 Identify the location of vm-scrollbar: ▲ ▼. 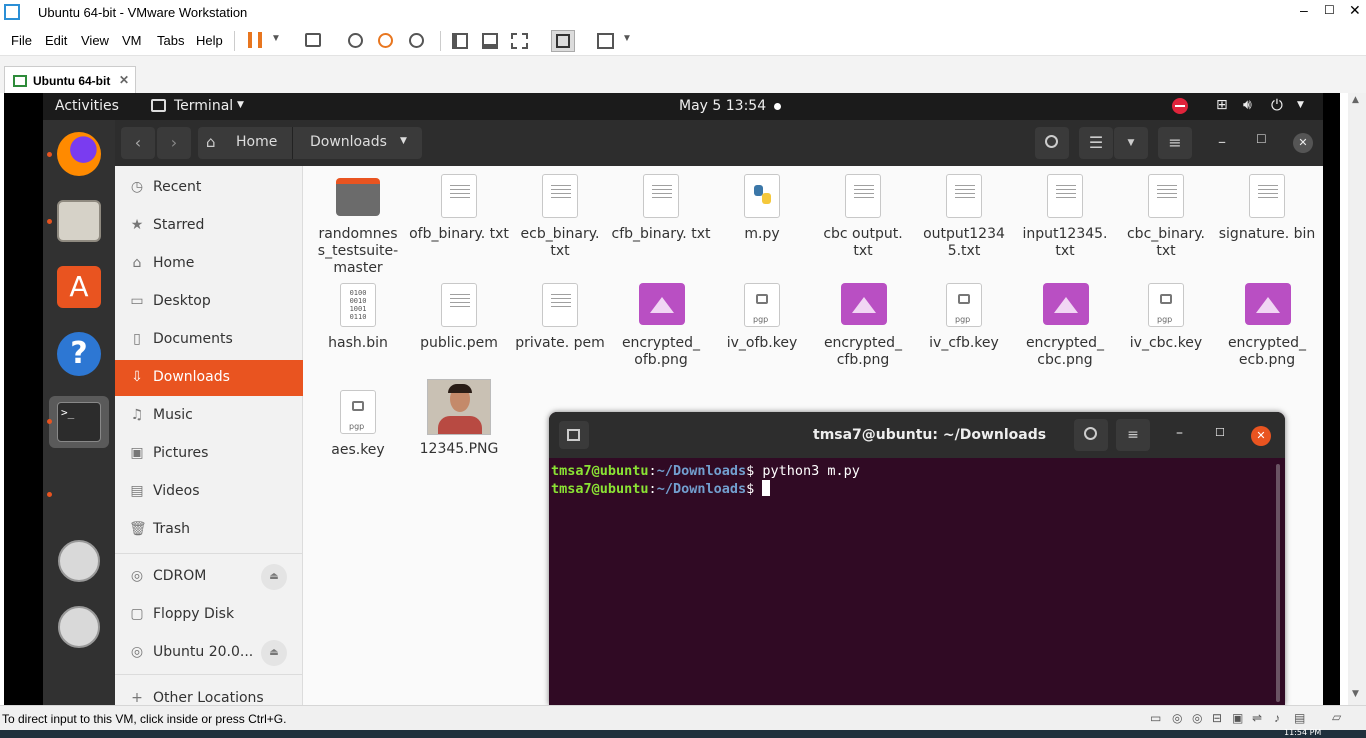
(1357, 399).